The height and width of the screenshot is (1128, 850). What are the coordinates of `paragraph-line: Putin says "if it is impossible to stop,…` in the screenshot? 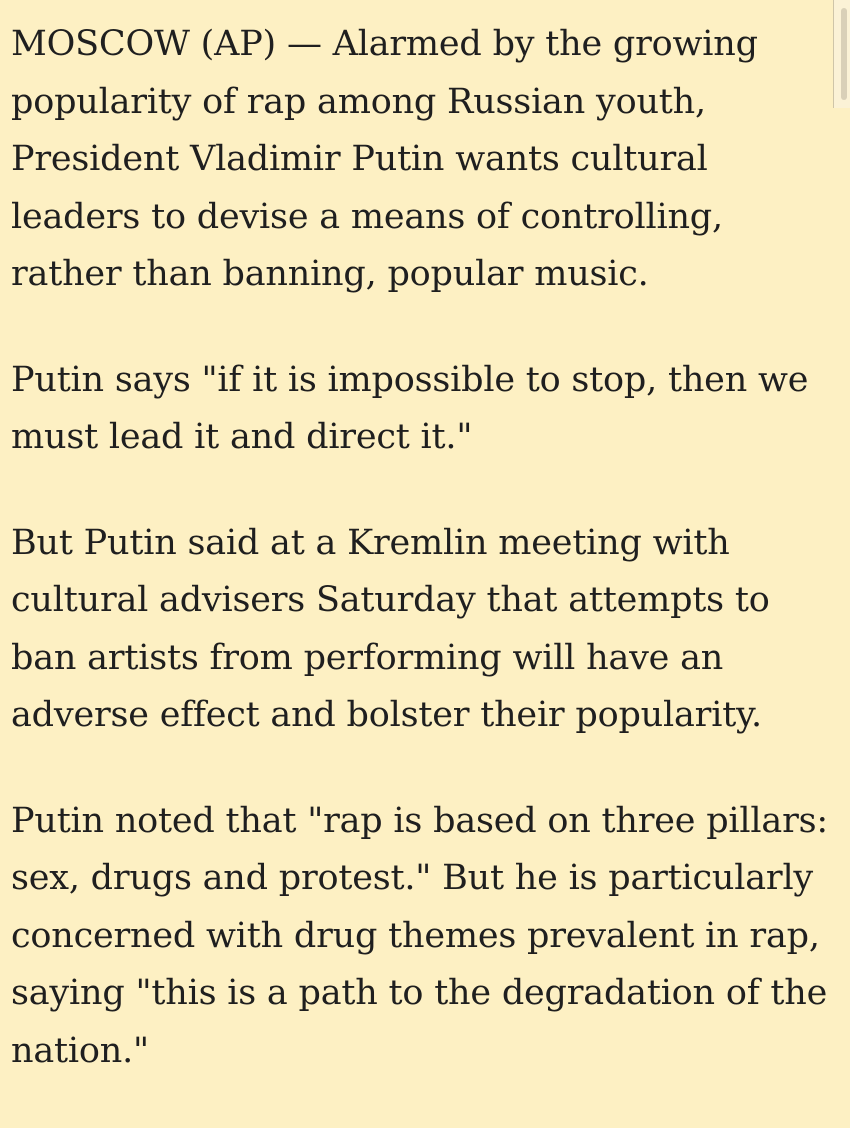 It's located at (410, 379).